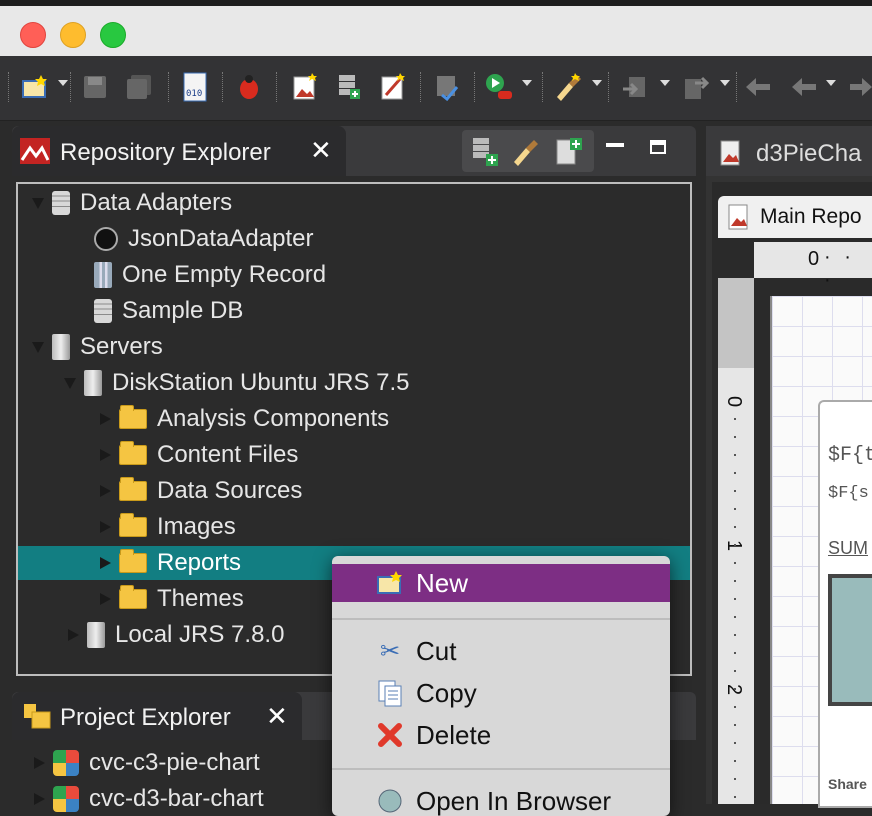 The image size is (872, 816). Describe the element at coordinates (795, 217) in the screenshot. I see `subtab-main-report: Main Repo` at that location.